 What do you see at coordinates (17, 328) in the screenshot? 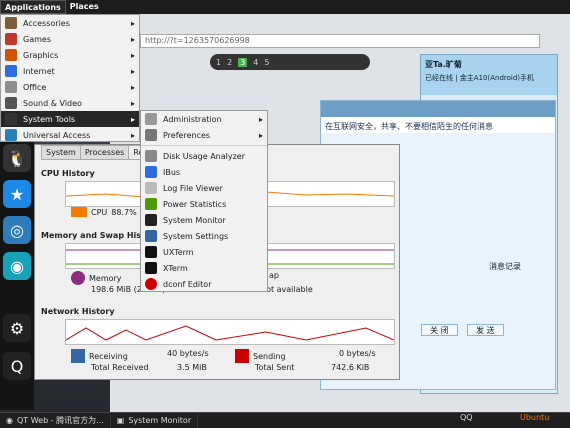
I see `settings-dock-icon: ⚙` at bounding box center [17, 328].